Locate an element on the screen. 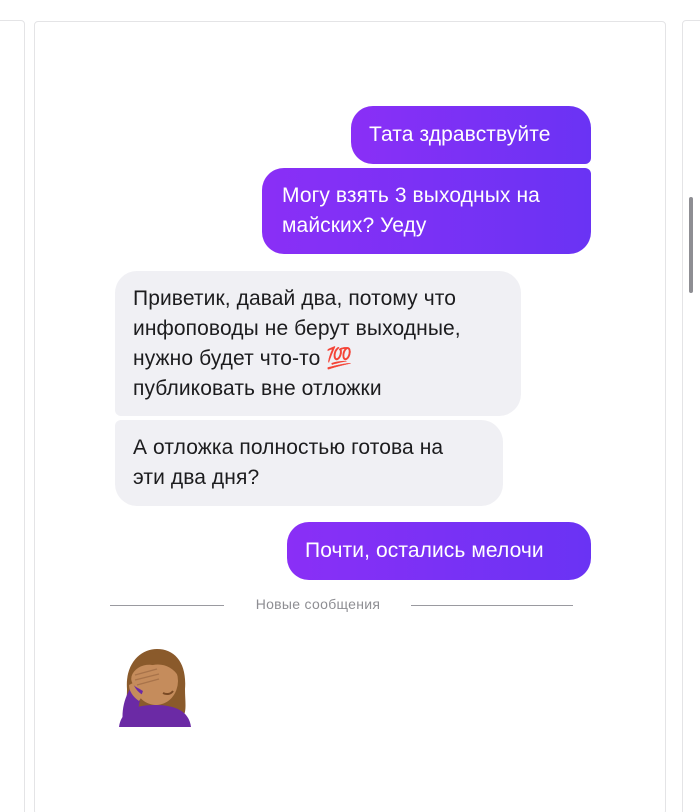 Image resolution: width=700 pixels, height=812 pixels. message-line: инфоповоды не берут выходные, is located at coordinates (297, 328).